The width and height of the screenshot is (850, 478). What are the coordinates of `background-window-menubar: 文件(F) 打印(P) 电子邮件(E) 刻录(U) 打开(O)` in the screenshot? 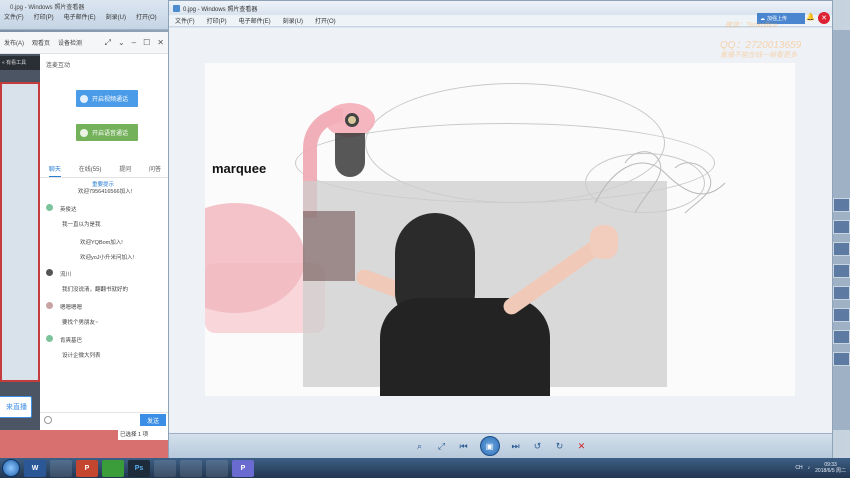 It's located at (78, 18).